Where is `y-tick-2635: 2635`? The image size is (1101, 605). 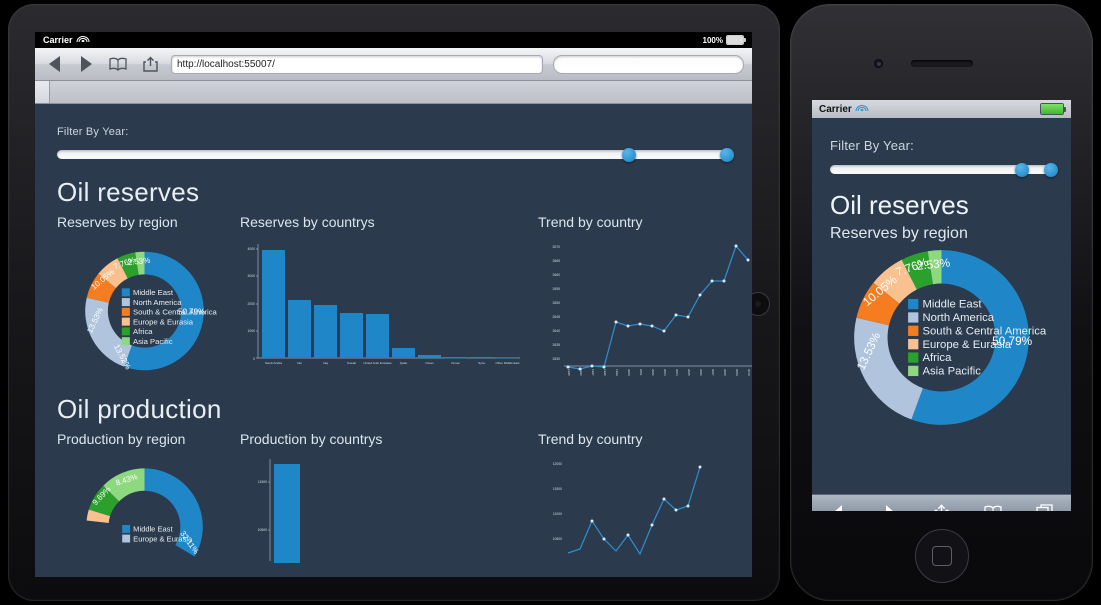
y-tick-2635: 2635 is located at coordinates (556, 345).